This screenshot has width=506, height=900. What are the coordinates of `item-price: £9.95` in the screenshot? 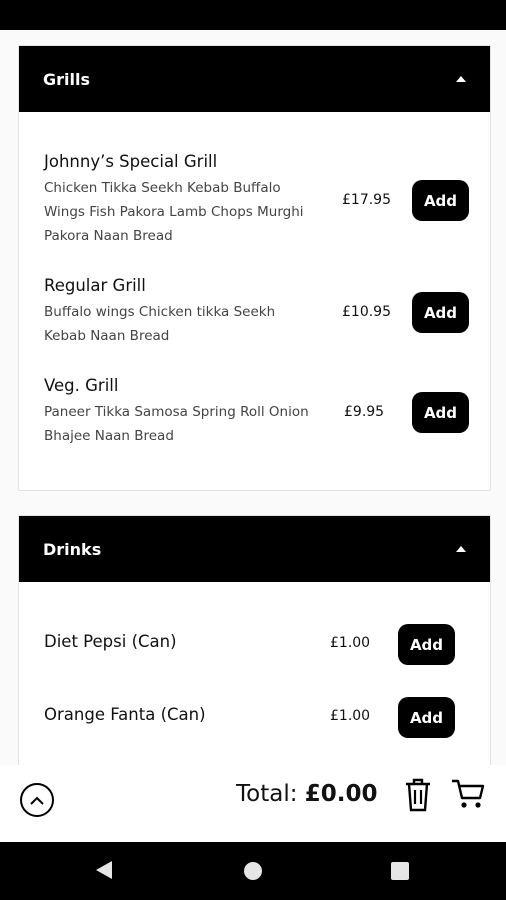 It's located at (364, 412).